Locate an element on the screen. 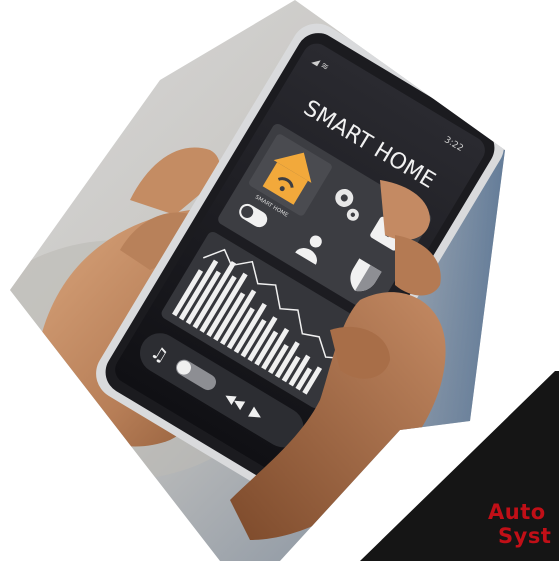 The image size is (559, 561). caption-line-1: Auto is located at coordinates (517, 512).